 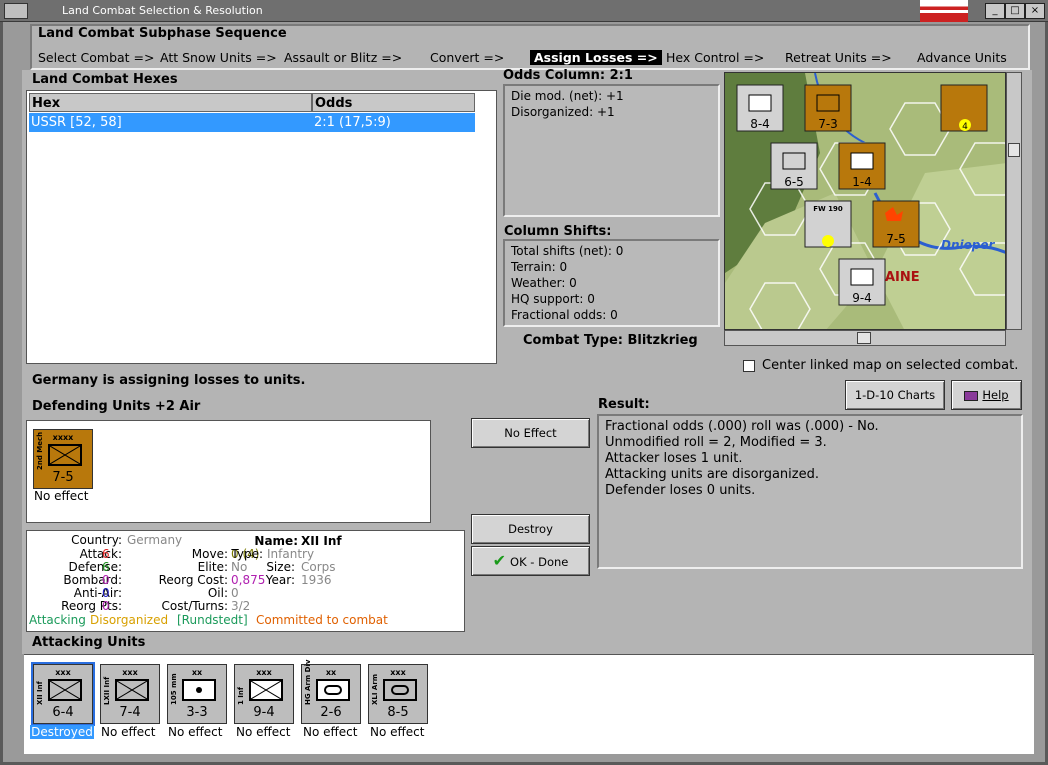 I want to click on step-convert: Convert =>, so click(x=467, y=57).